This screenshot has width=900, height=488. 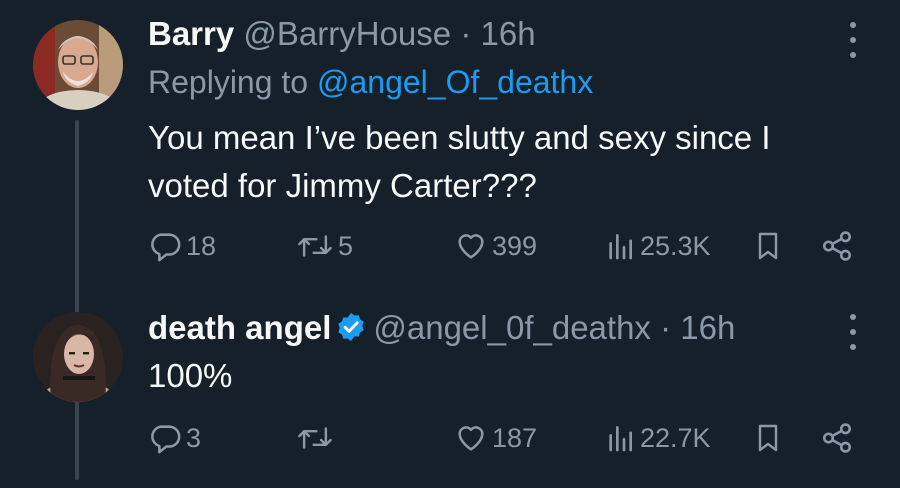 I want to click on like-button: 399, so click(x=495, y=246).